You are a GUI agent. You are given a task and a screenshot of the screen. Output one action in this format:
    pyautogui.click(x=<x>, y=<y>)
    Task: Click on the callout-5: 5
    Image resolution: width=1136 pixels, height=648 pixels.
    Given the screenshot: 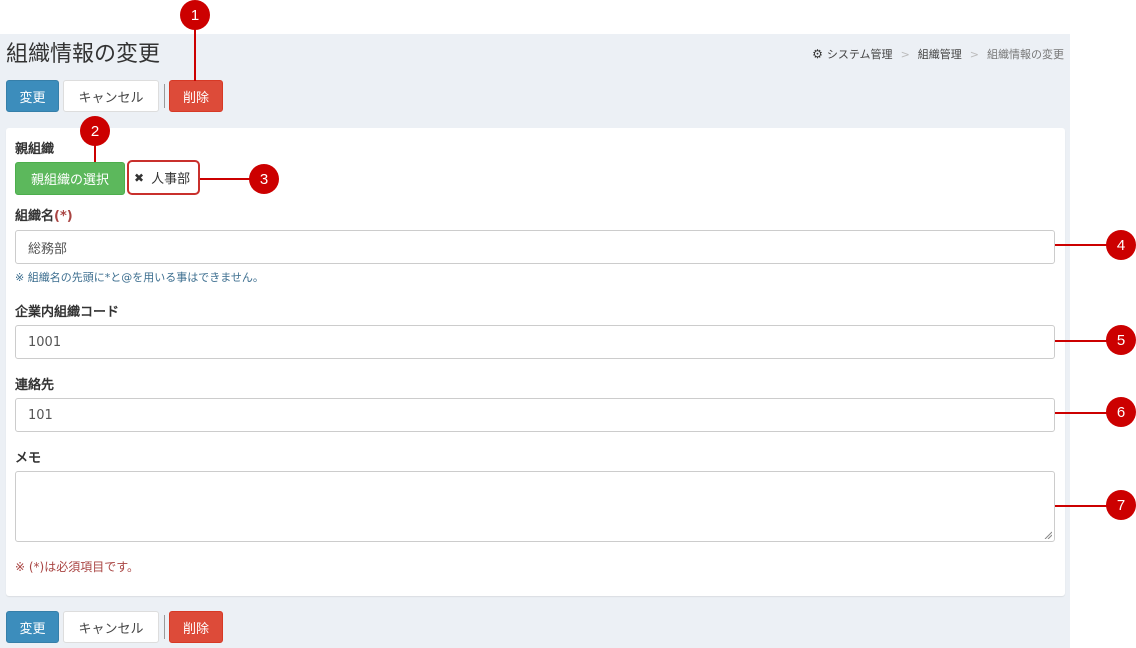 What is the action you would take?
    pyautogui.click(x=1121, y=340)
    